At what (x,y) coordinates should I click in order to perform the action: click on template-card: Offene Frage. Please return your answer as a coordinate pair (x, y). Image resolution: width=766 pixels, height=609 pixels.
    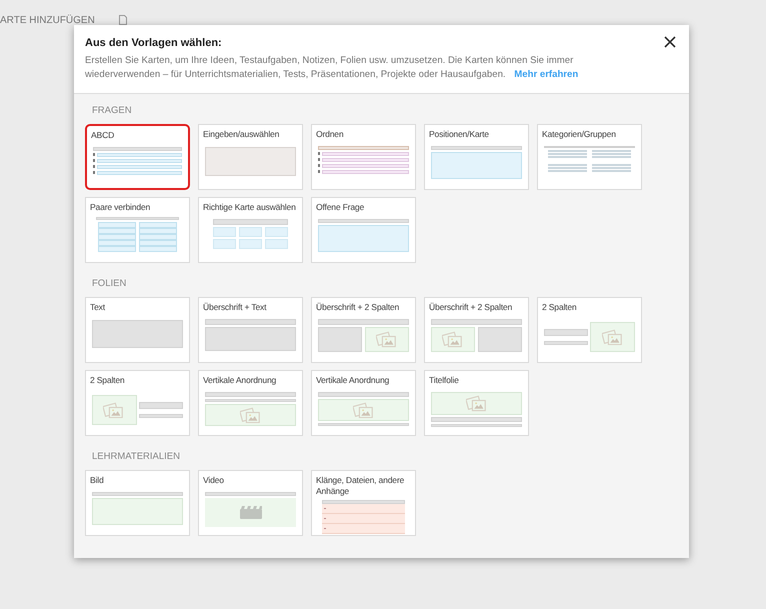
    Looking at the image, I should click on (363, 229).